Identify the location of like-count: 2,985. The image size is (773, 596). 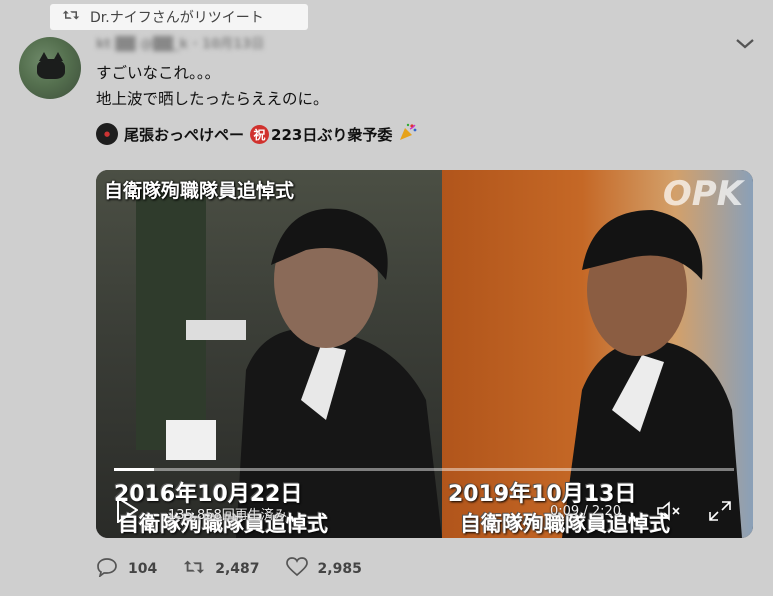
(339, 569).